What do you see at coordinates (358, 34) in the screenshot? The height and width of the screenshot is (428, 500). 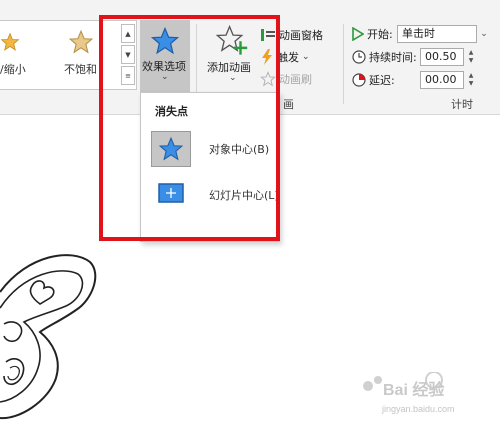 I see `play-icon` at bounding box center [358, 34].